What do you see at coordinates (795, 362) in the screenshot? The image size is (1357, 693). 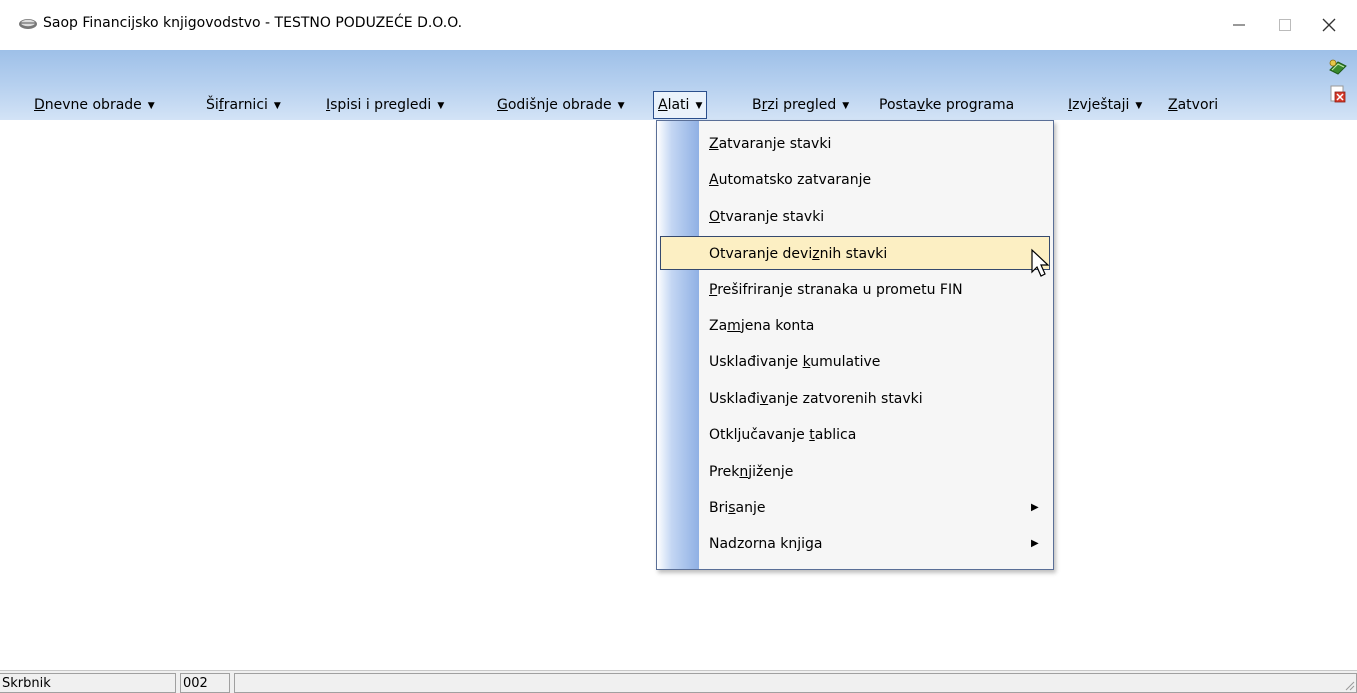 I see `menuitem-label: Usklađivanje kumulative` at bounding box center [795, 362].